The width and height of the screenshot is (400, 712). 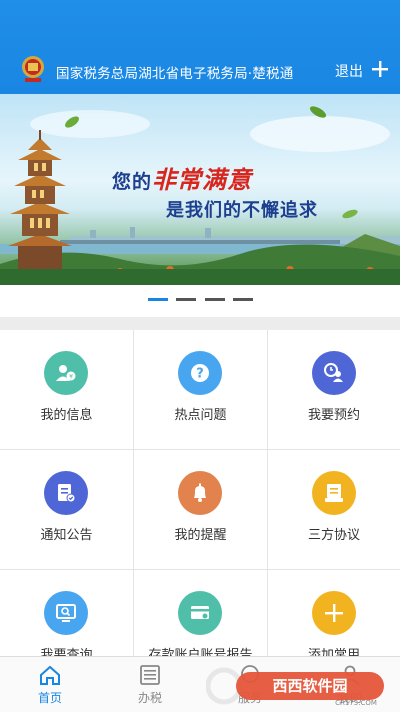 What do you see at coordinates (200, 47) in the screenshot?
I see `app-header: 国家税务总局湖北省电子税务局·楚税通 退出` at bounding box center [200, 47].